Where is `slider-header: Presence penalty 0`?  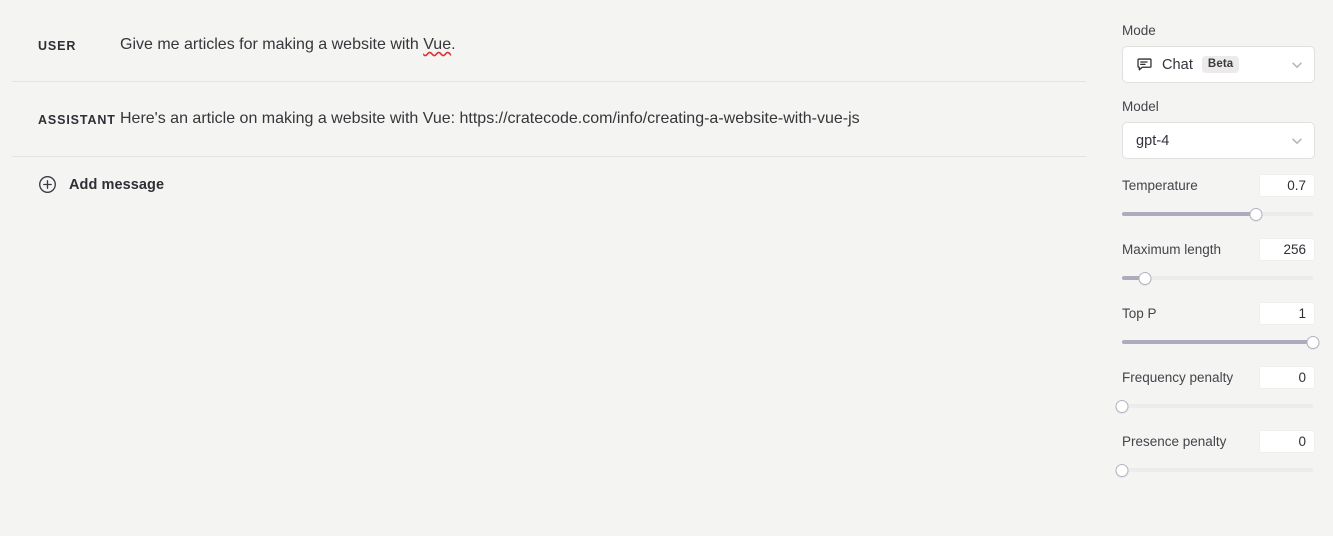
slider-header: Presence penalty 0 is located at coordinates (1218, 441).